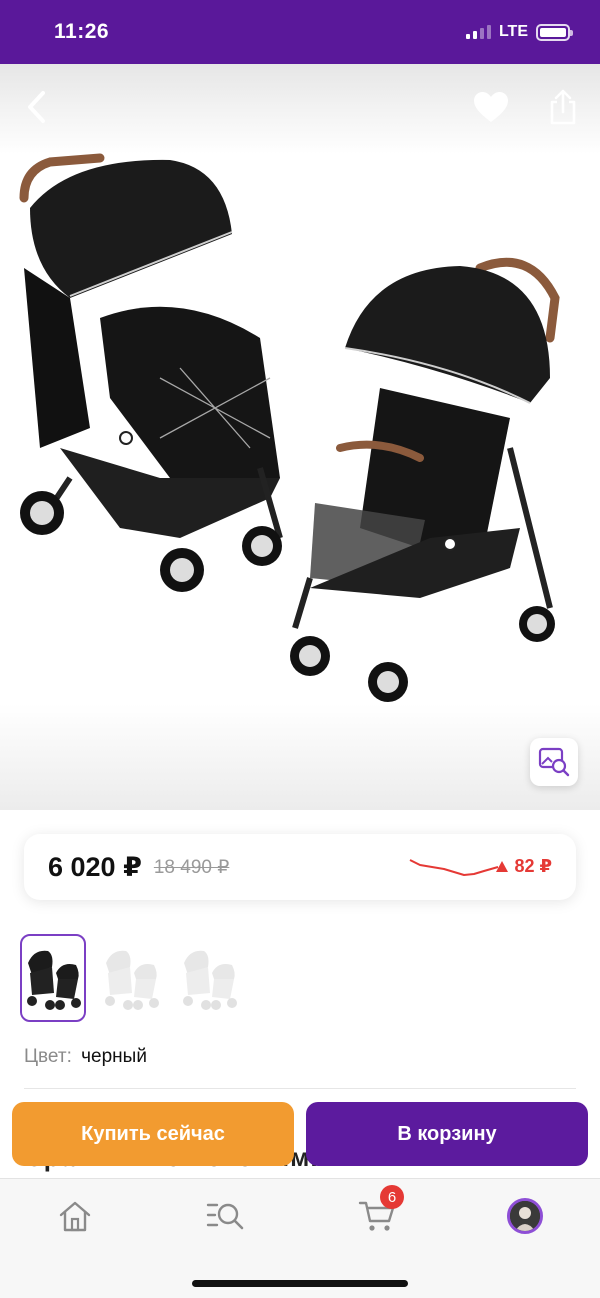 The image size is (600, 1298). I want to click on nav-home, so click(75, 1216).